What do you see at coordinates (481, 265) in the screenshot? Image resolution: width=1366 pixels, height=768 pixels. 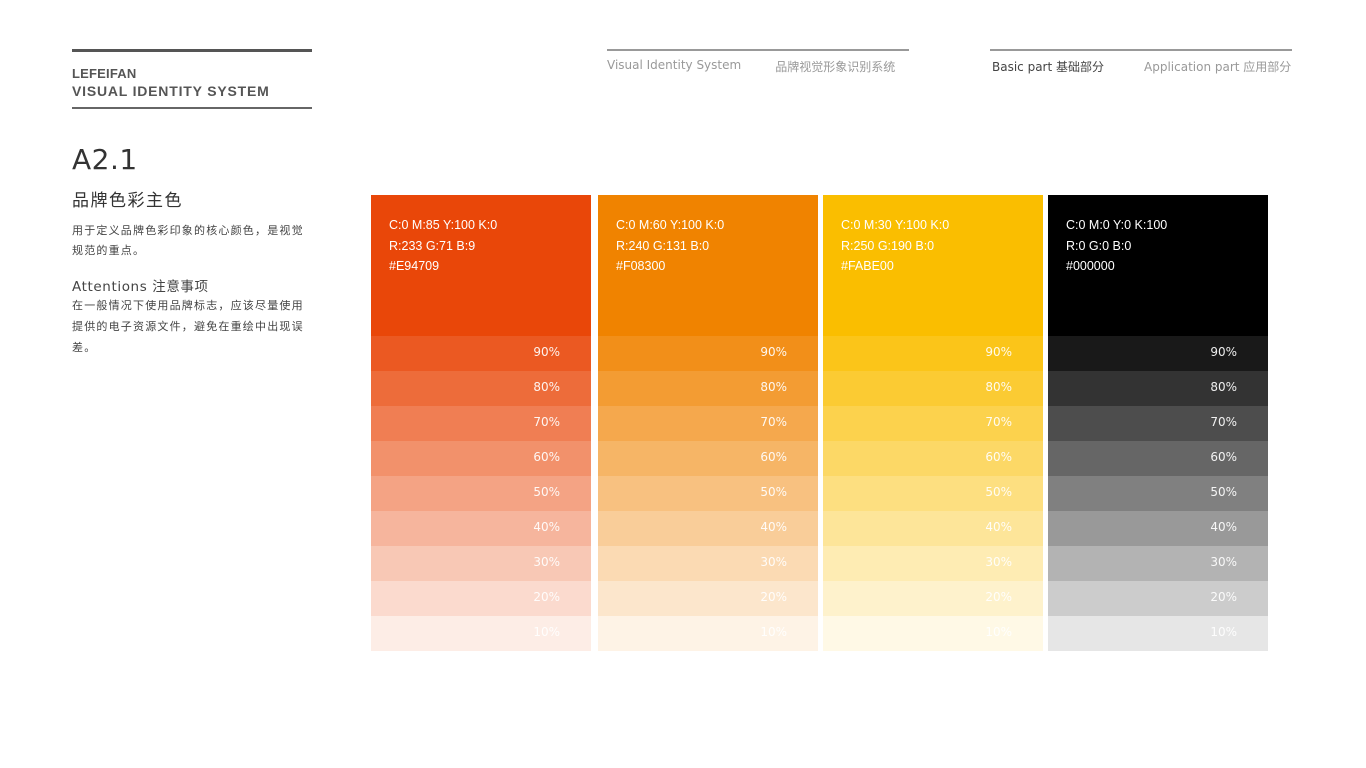 I see `swatch-main-brand-red-orange: C:0 M:85 Y:100 K:0 R:233 G:71 B:9 #E94709` at bounding box center [481, 265].